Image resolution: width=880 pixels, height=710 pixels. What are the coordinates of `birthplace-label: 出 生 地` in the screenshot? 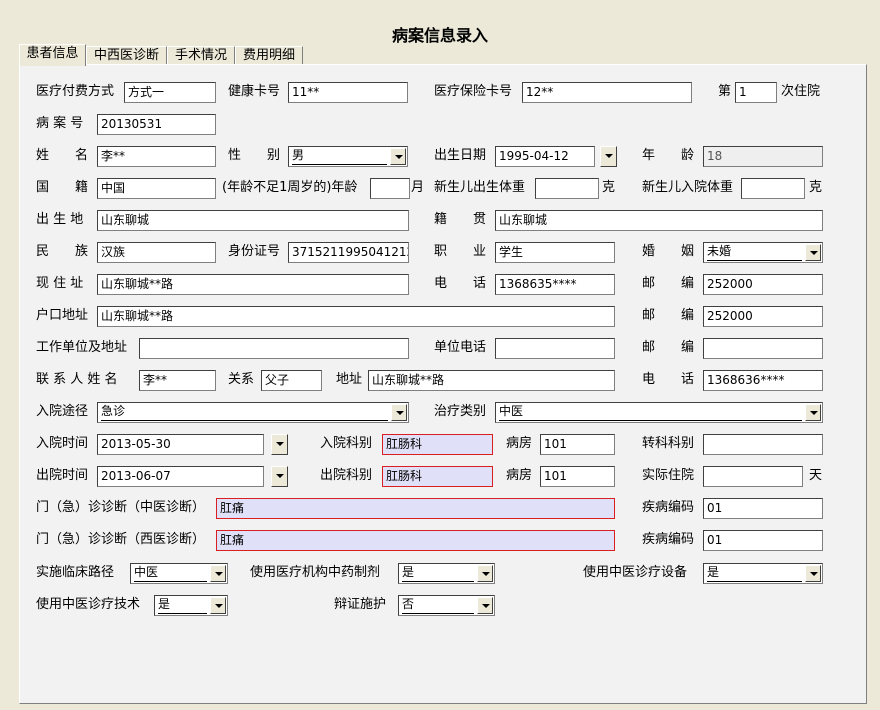 It's located at (60, 219).